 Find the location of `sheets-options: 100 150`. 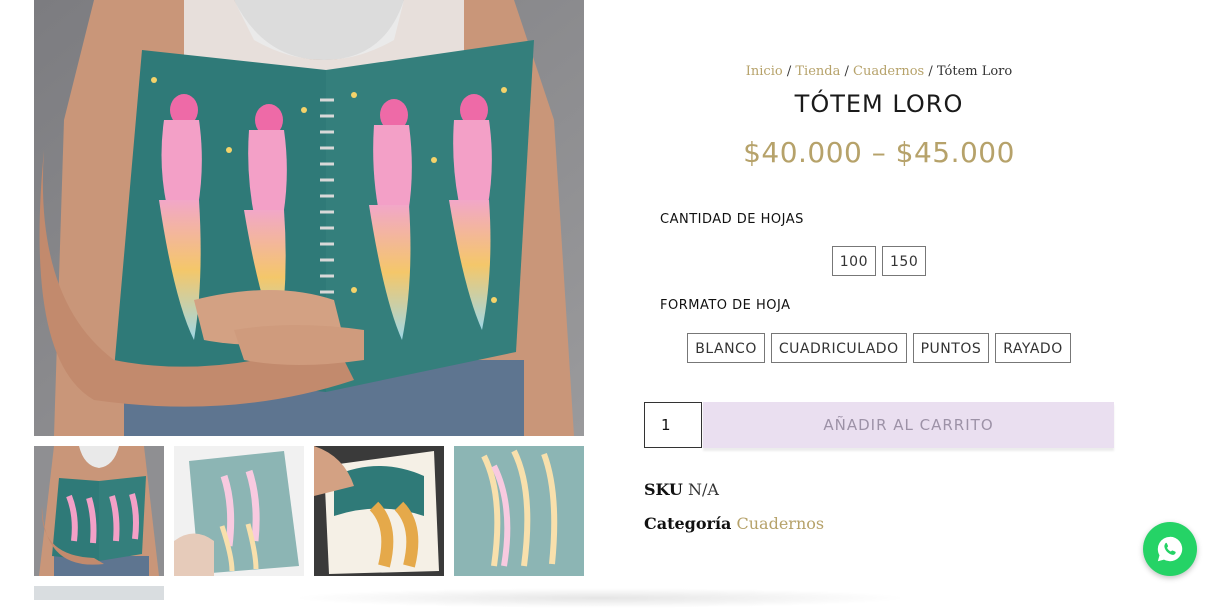

sheets-options: 100 150 is located at coordinates (879, 261).